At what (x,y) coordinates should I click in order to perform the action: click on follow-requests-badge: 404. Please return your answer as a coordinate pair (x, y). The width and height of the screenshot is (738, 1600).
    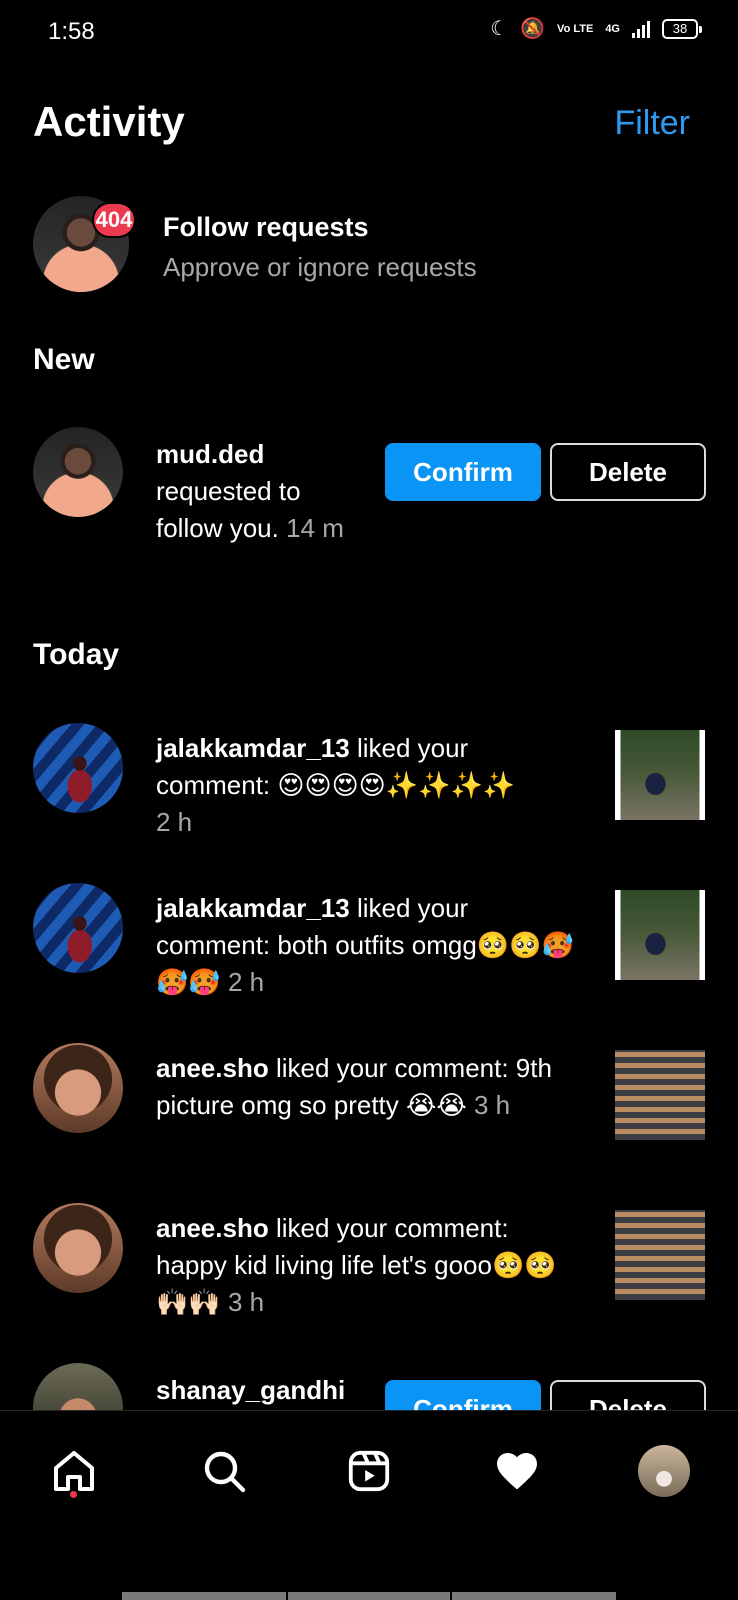
    Looking at the image, I should click on (114, 220).